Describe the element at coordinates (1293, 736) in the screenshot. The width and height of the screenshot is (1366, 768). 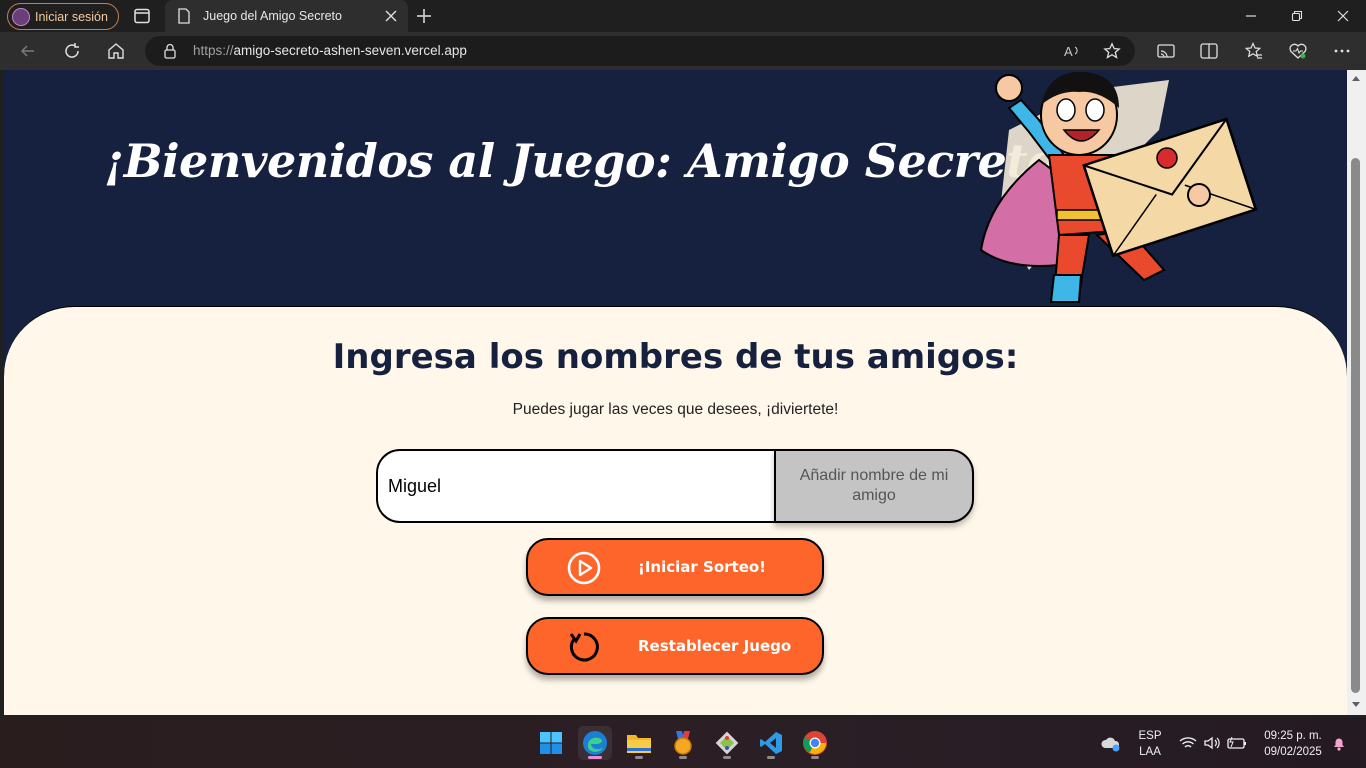
I see `clock-time: 09:25 p. m.` at that location.